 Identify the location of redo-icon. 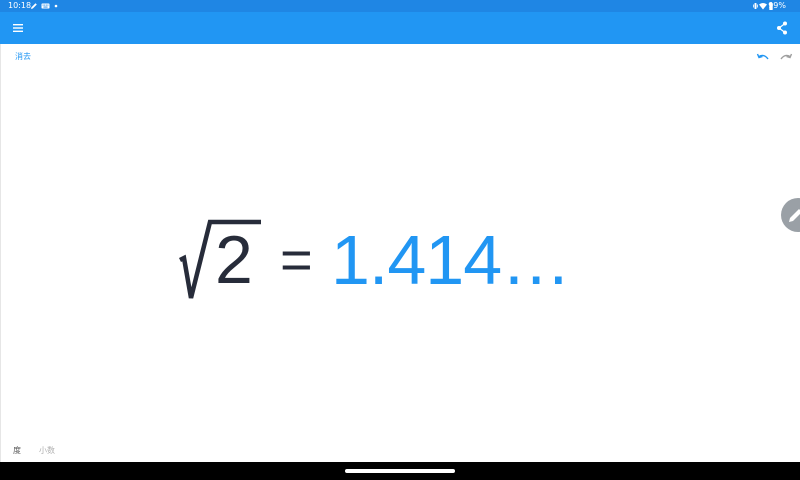
(786, 56).